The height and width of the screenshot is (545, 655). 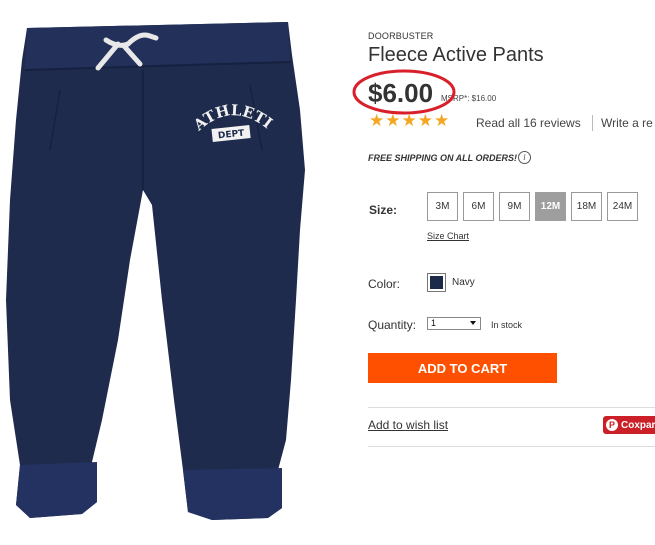 What do you see at coordinates (524, 157) in the screenshot?
I see `info-icon: i` at bounding box center [524, 157].